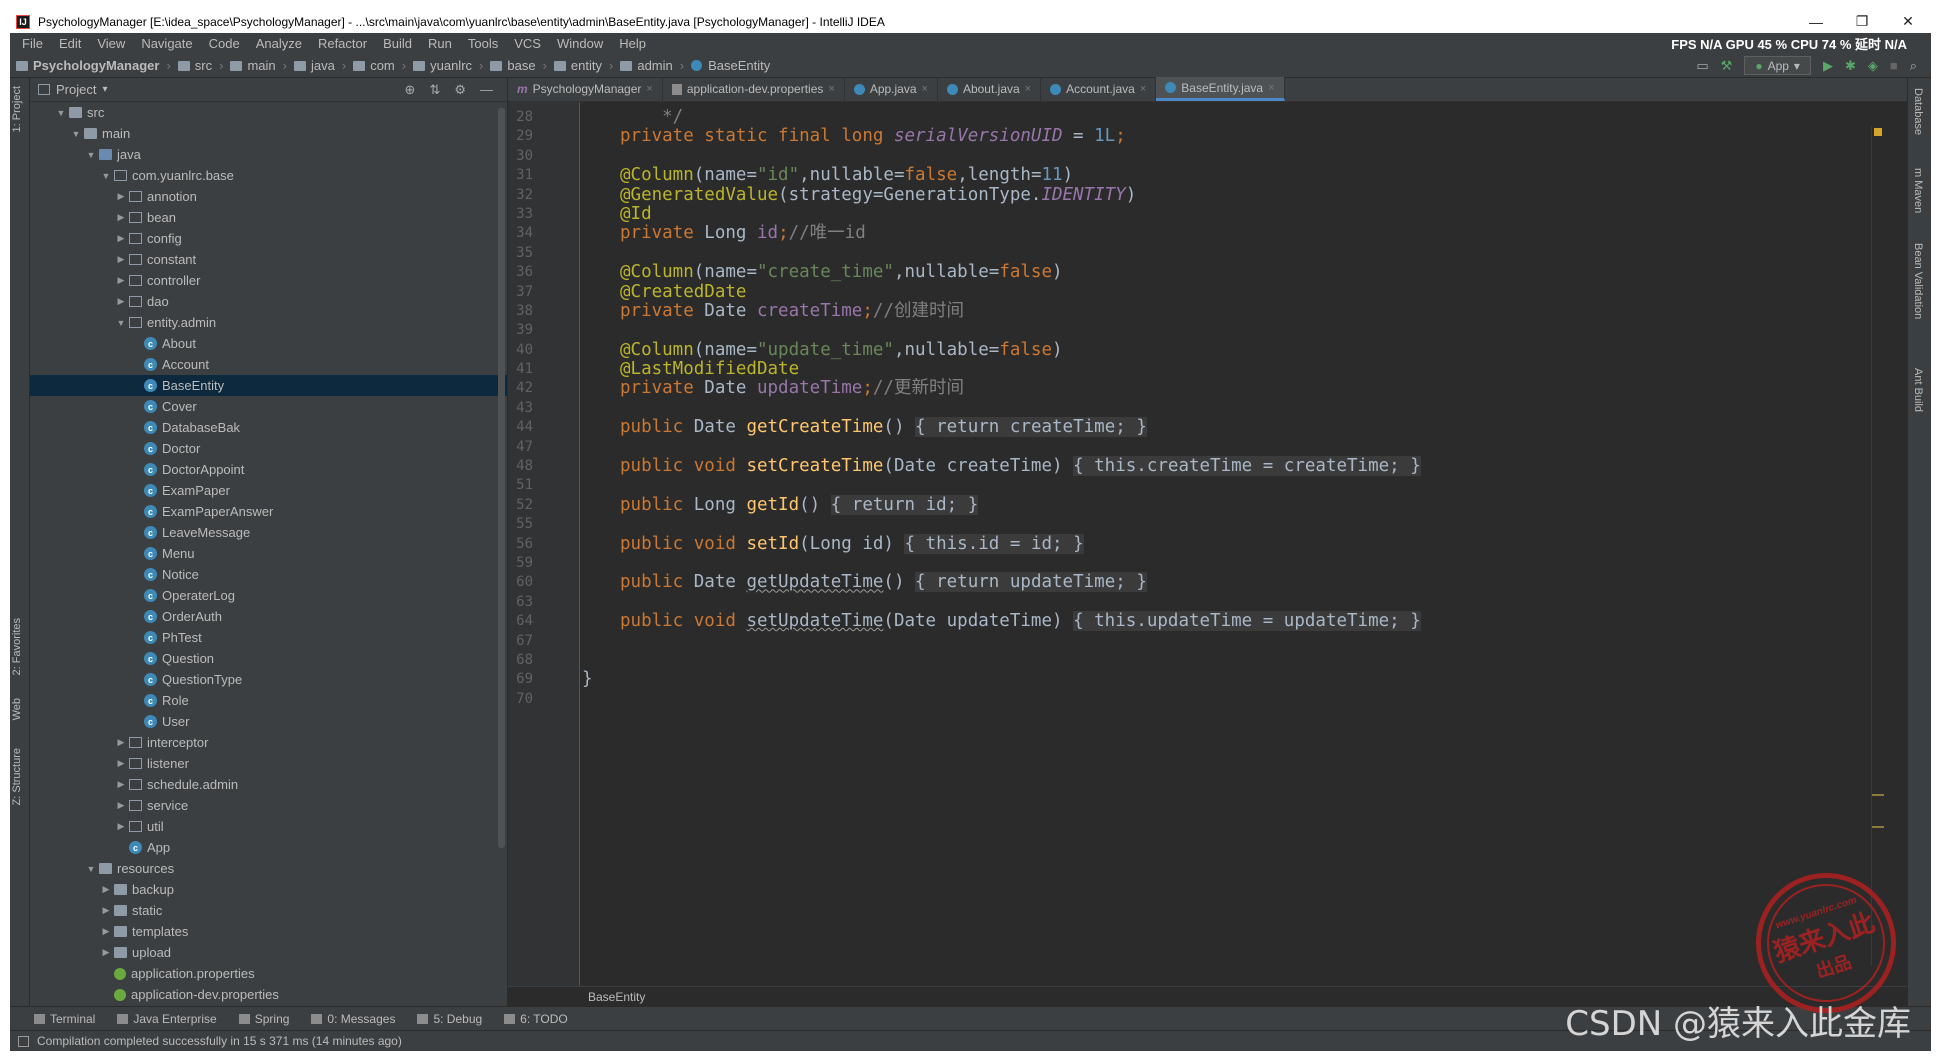  I want to click on tree-item: c PhTest, so click(268, 637).